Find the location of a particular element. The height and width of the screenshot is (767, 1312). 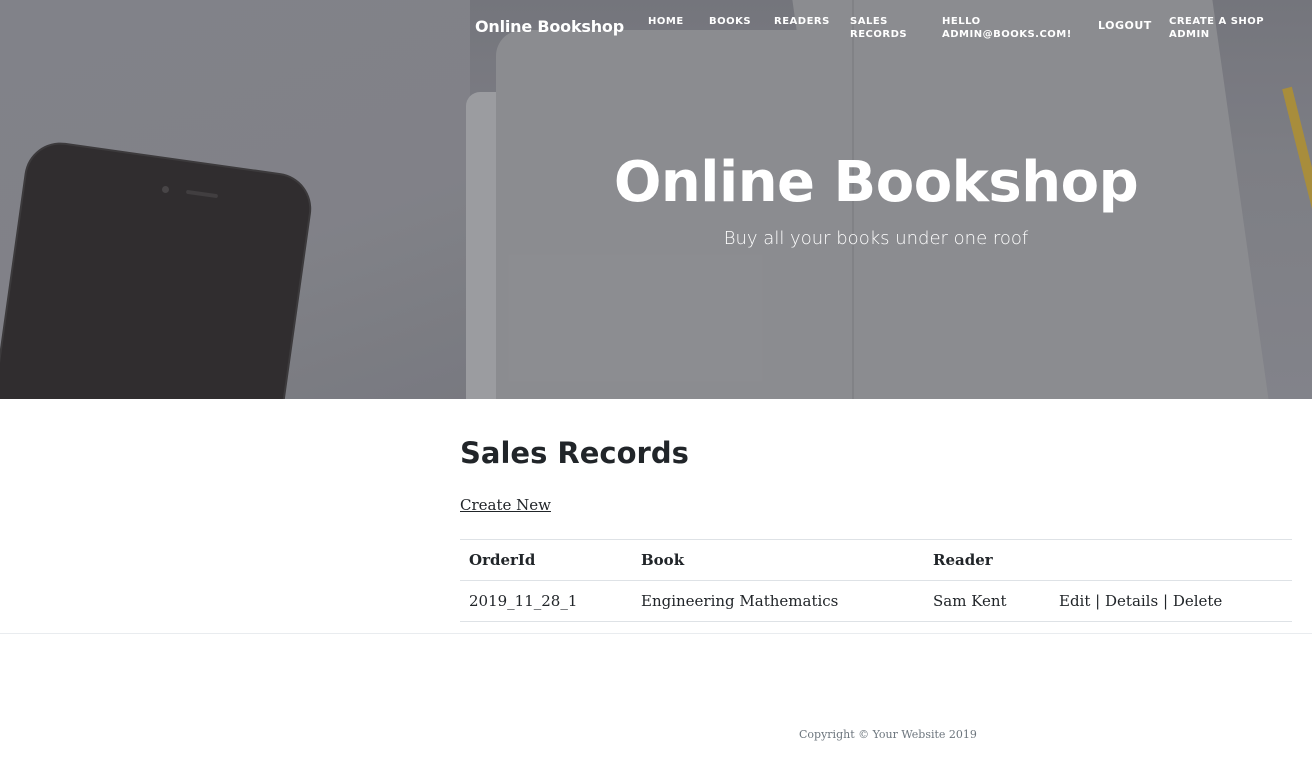

nav-hello-user: HELLO ADMIN@BOOKS.COM! is located at coordinates (1007, 28).